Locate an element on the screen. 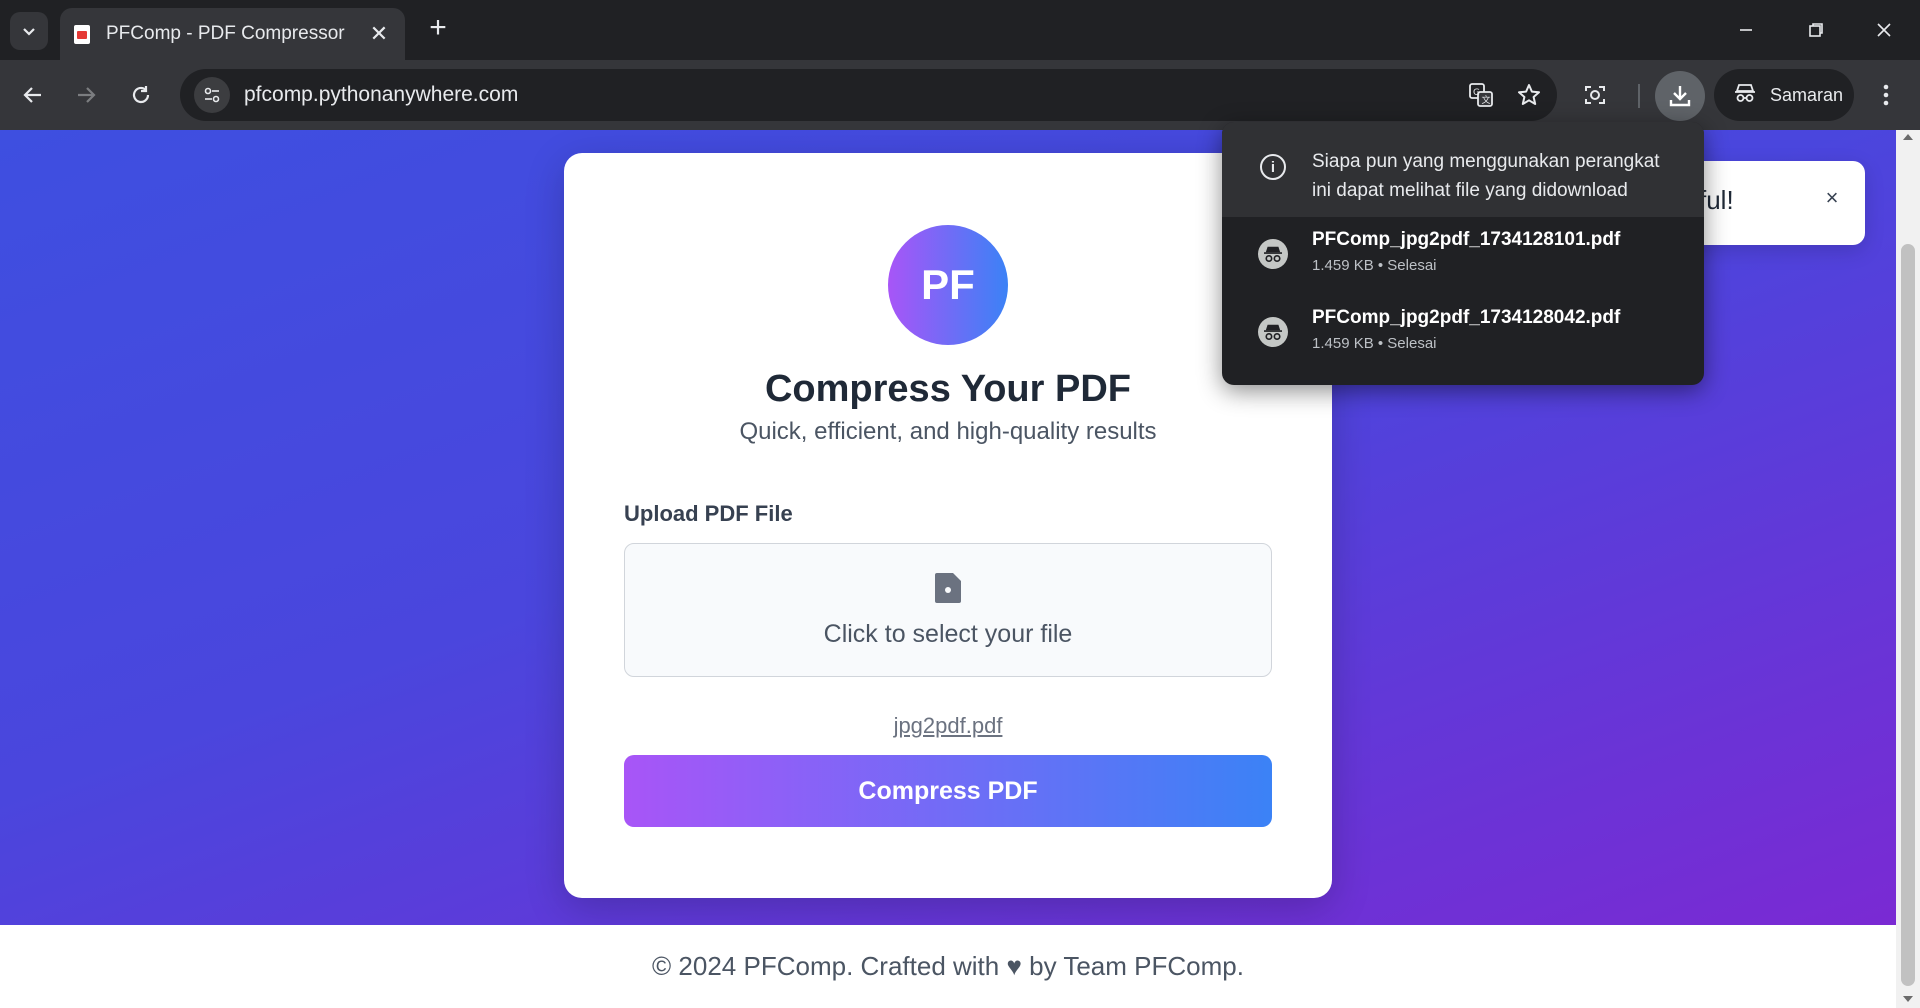 The image size is (1920, 1008). url-text: pfcomp.pythonanywhere.com is located at coordinates (852, 95).